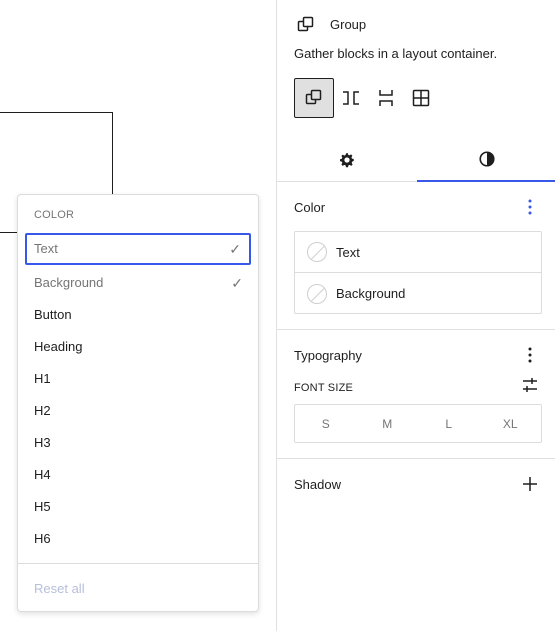  Describe the element at coordinates (310, 207) in the screenshot. I see `color-section-title: Color` at that location.